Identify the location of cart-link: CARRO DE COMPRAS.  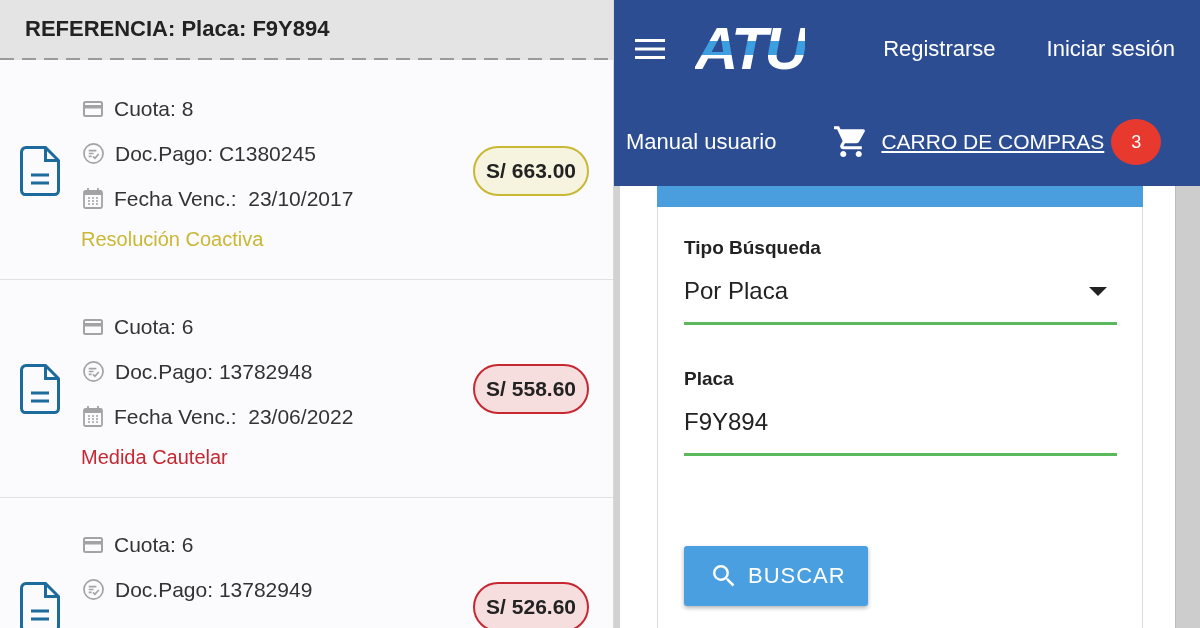
(993, 142).